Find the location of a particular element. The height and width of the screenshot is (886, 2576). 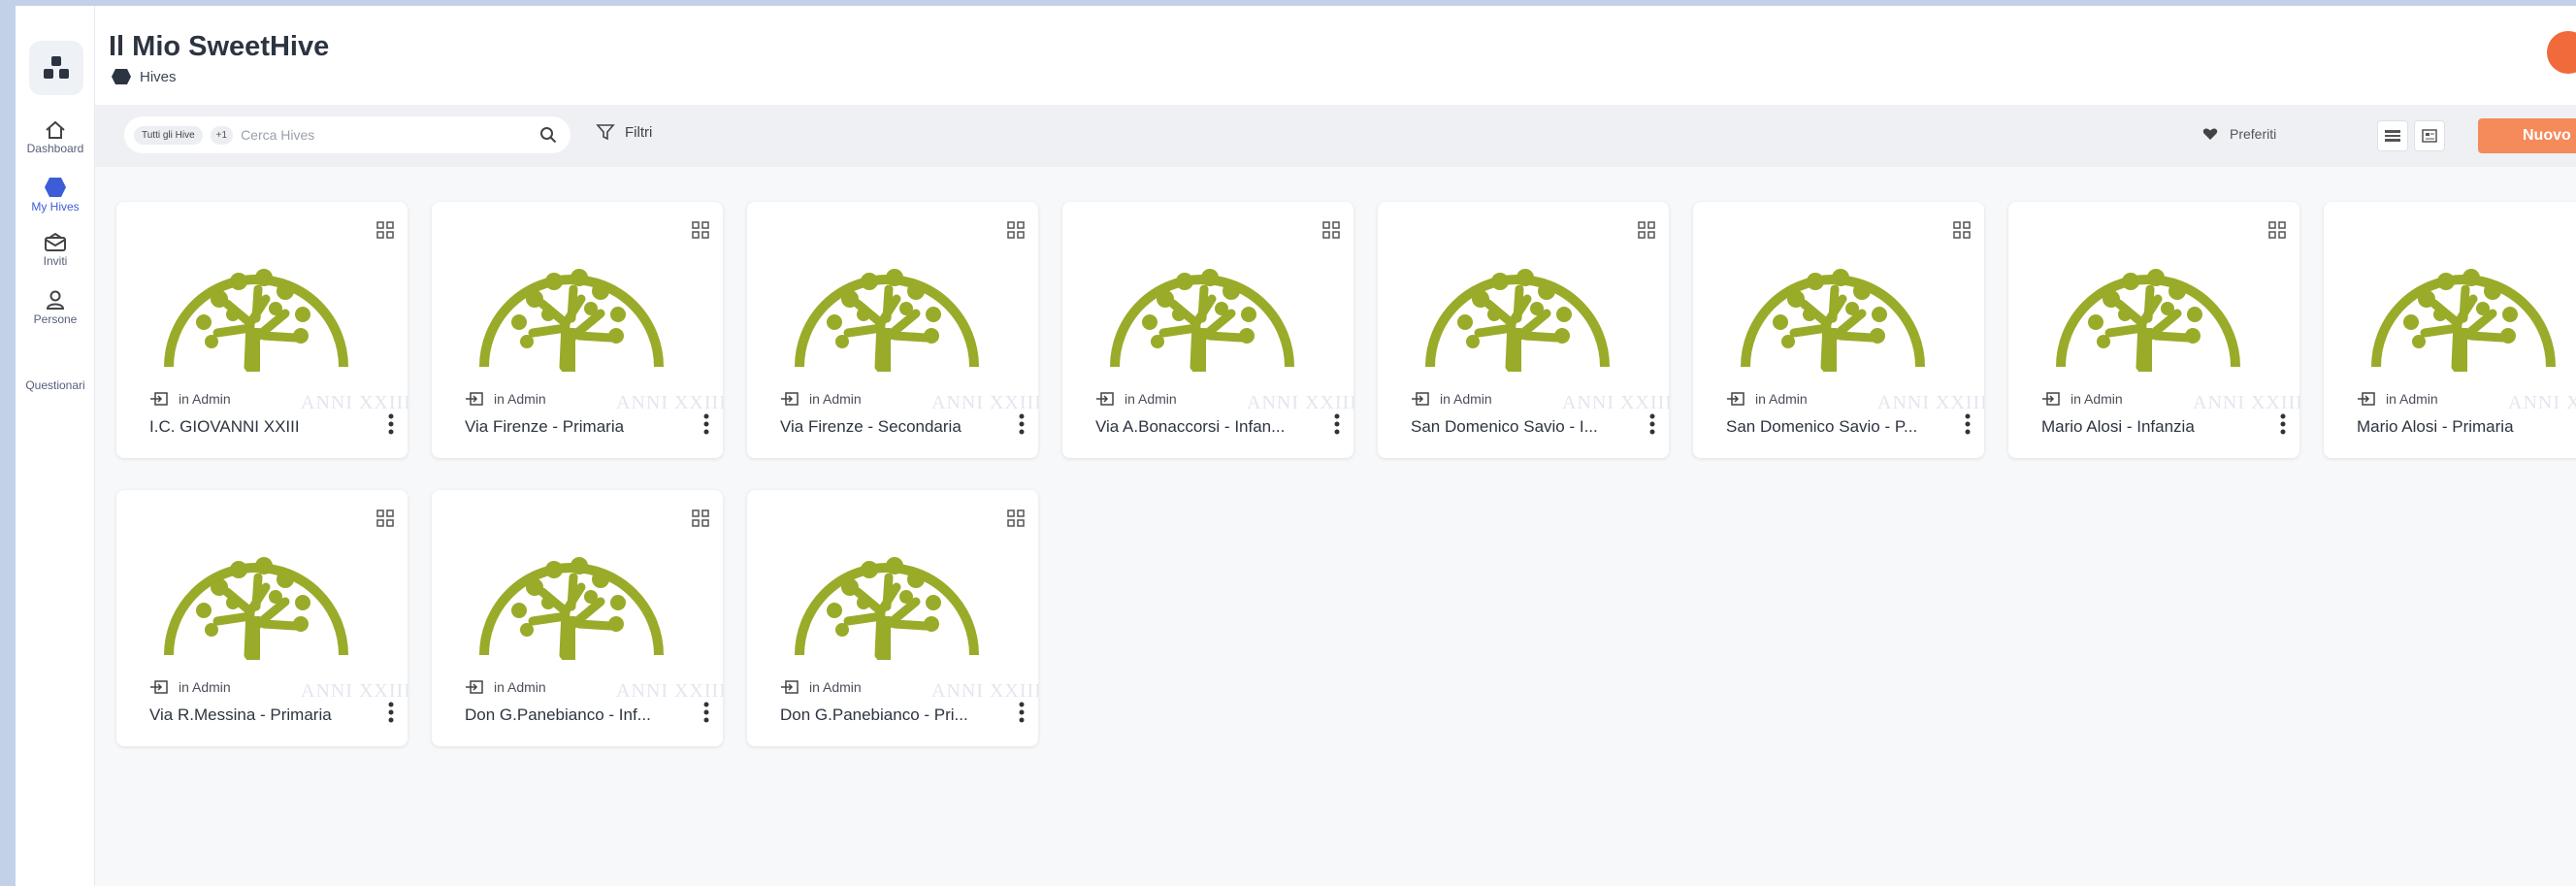

header: Il Mio SweetHive Hives is located at coordinates (1335, 56).